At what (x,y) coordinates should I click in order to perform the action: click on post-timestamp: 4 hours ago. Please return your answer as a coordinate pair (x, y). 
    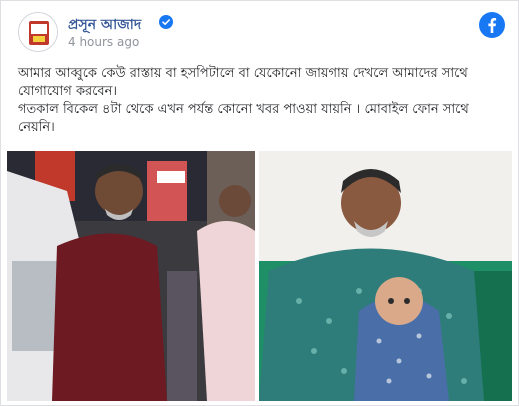
    Looking at the image, I should click on (103, 42).